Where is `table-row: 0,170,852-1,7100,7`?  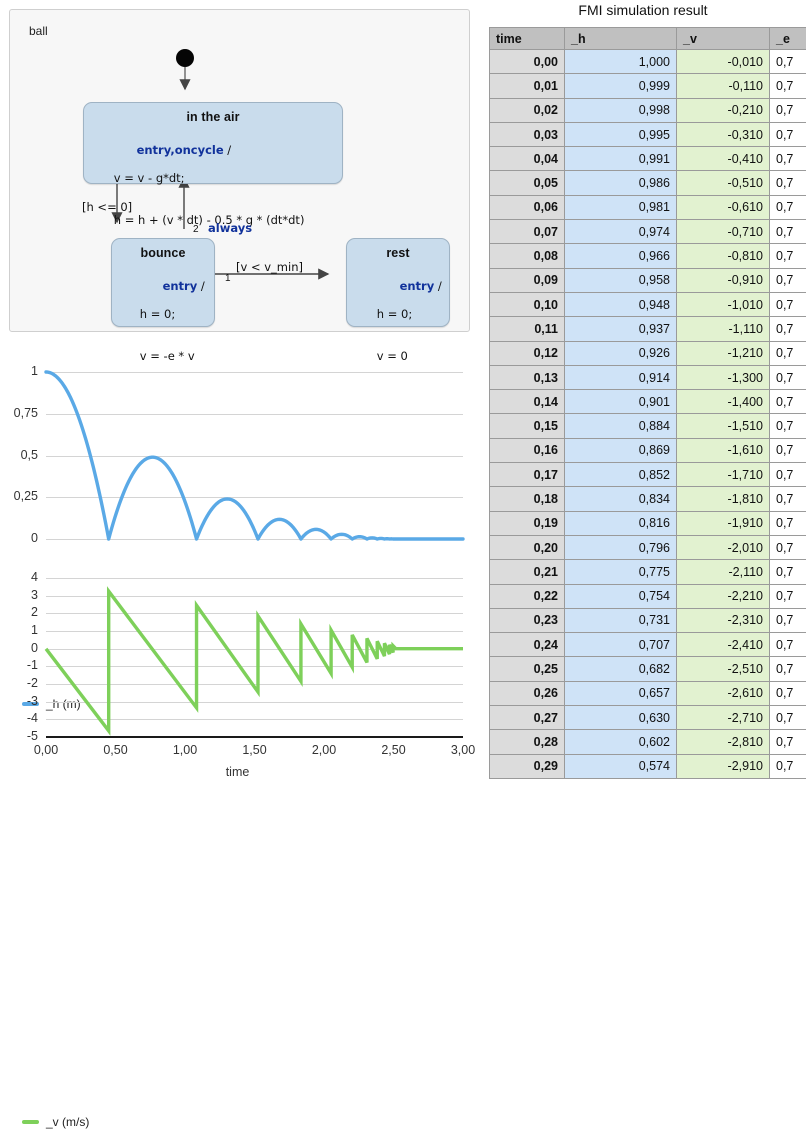
table-row: 0,170,852-1,7100,7 is located at coordinates (648, 475).